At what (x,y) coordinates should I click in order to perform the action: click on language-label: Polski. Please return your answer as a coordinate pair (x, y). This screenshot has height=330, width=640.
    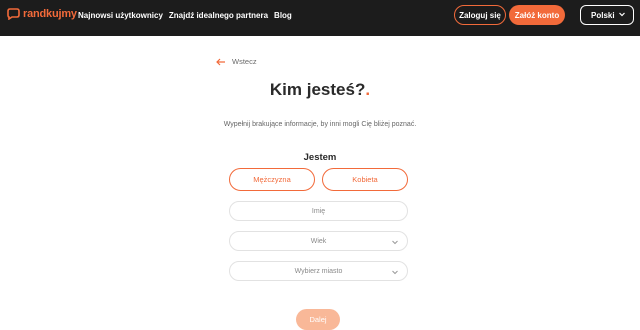
    Looking at the image, I should click on (603, 15).